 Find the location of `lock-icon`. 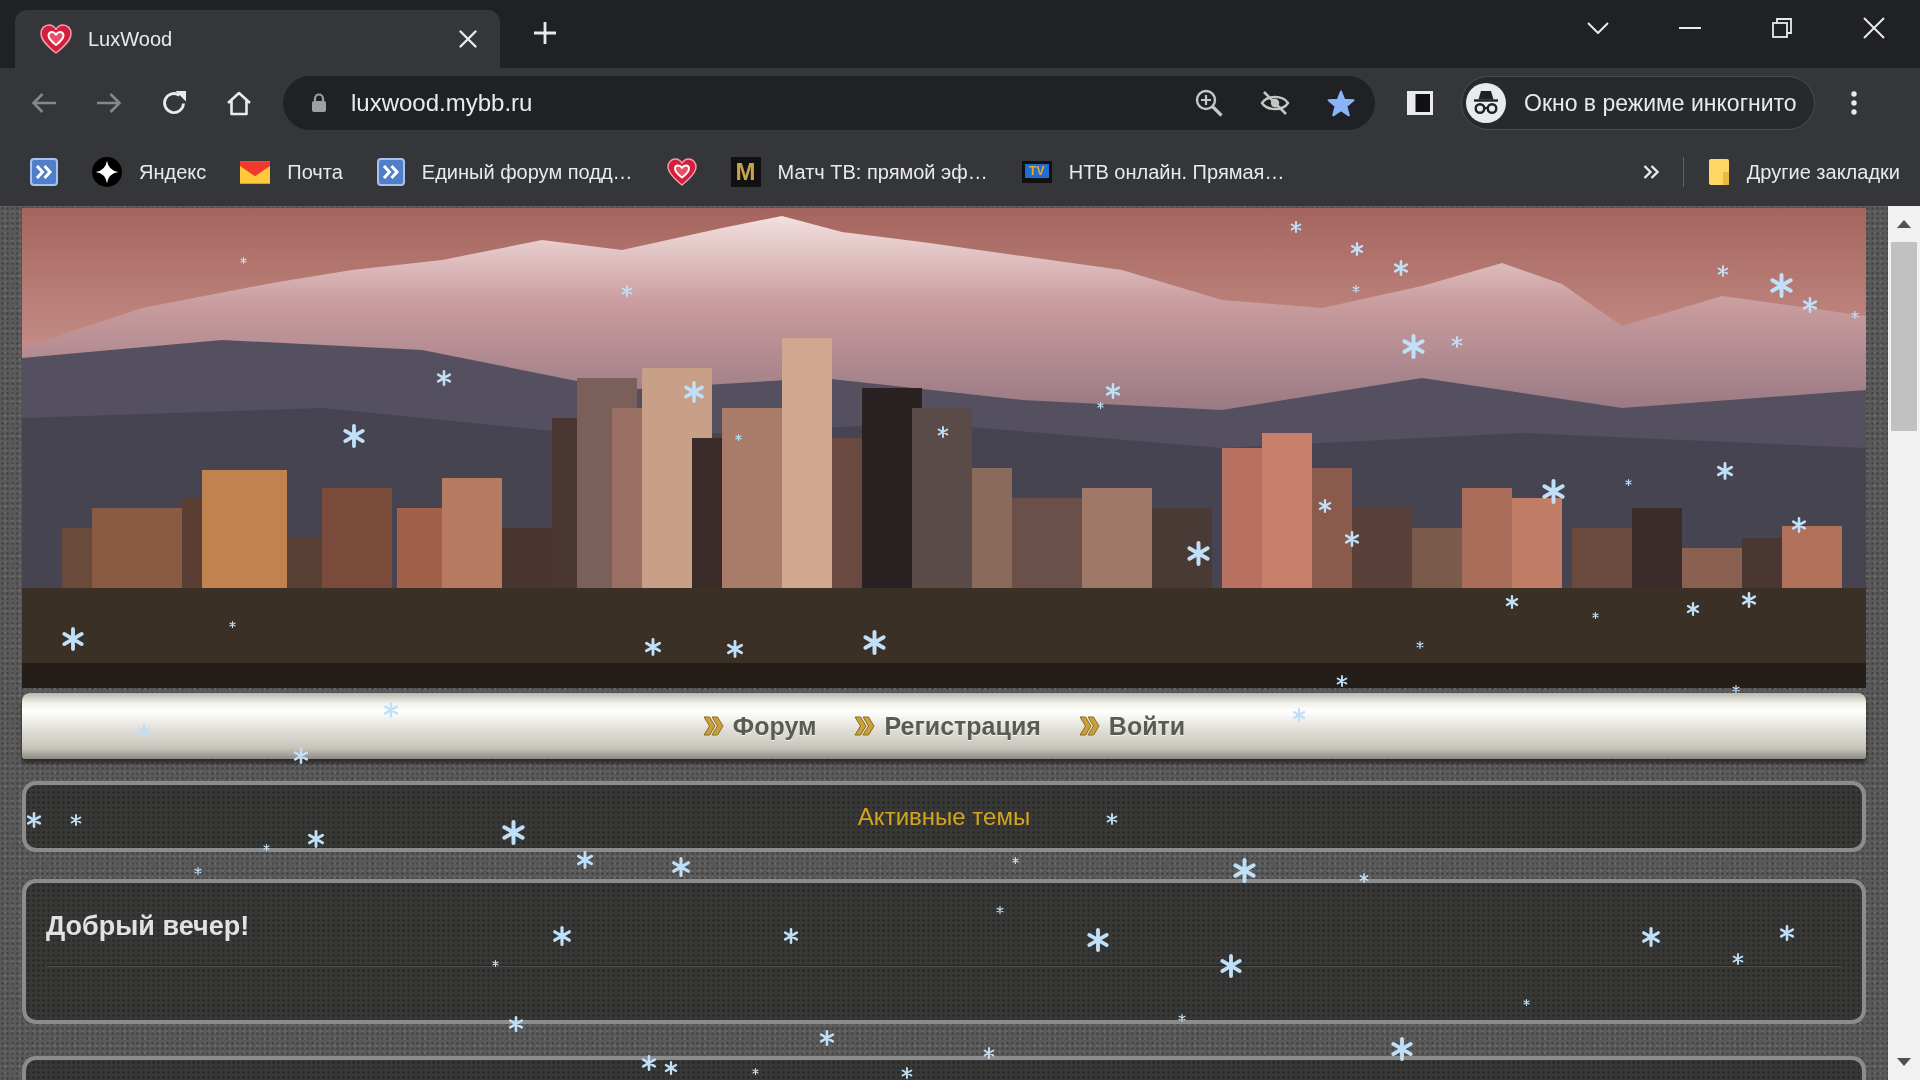

lock-icon is located at coordinates (319, 103).